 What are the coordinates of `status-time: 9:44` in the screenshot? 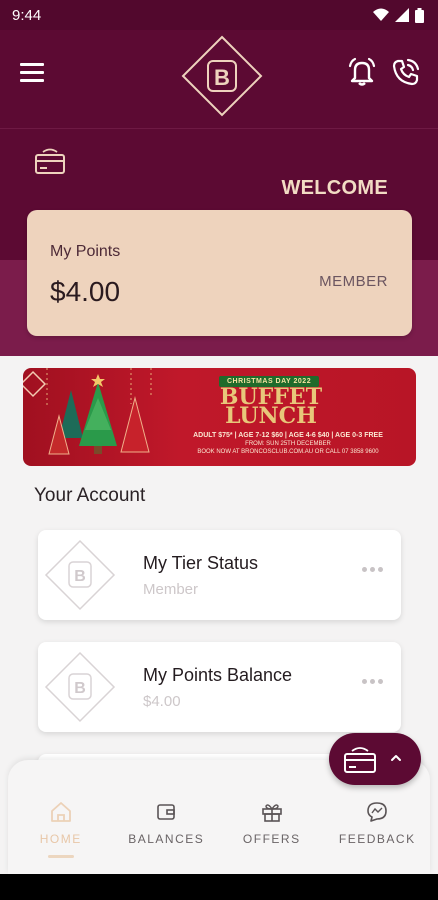 It's located at (27, 15).